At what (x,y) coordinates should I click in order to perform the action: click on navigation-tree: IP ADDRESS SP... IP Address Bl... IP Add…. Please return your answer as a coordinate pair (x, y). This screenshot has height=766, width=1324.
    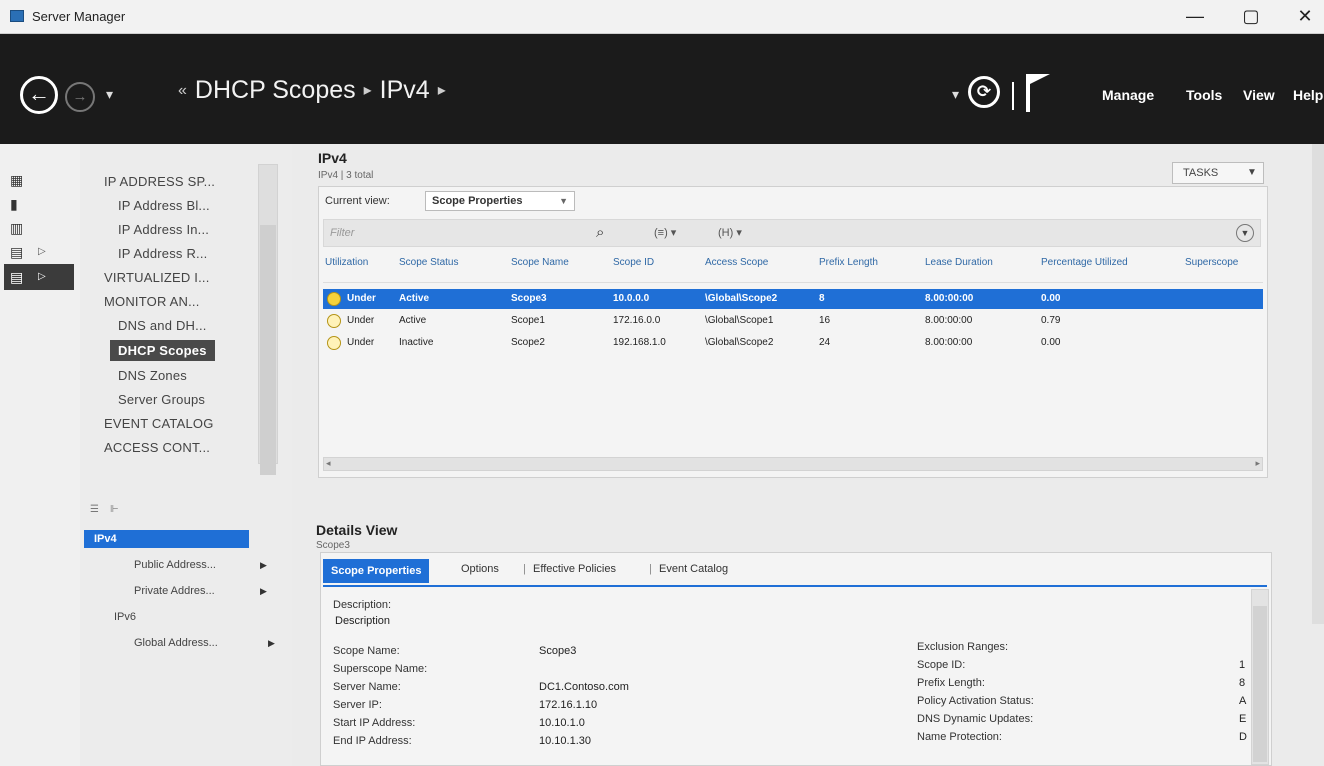
    Looking at the image, I should click on (186, 455).